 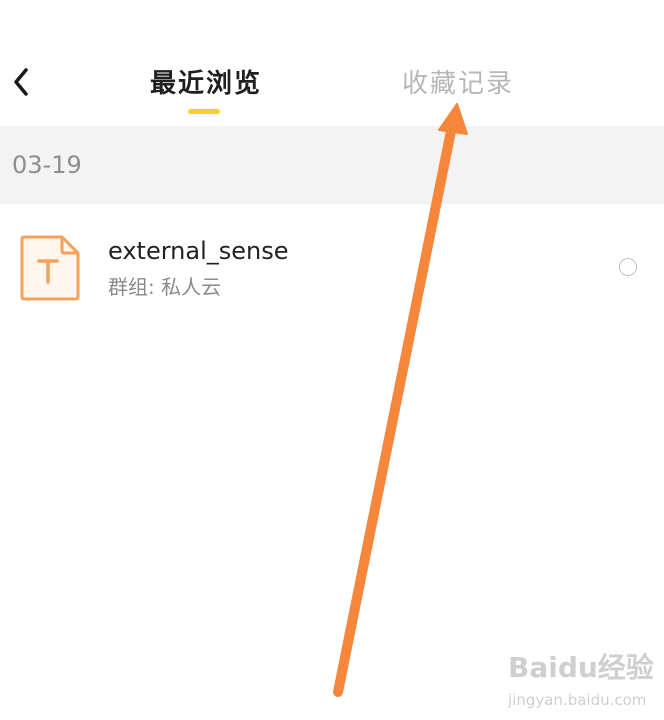 What do you see at coordinates (581, 667) in the screenshot?
I see `watermark-brand: Baidu经验` at bounding box center [581, 667].